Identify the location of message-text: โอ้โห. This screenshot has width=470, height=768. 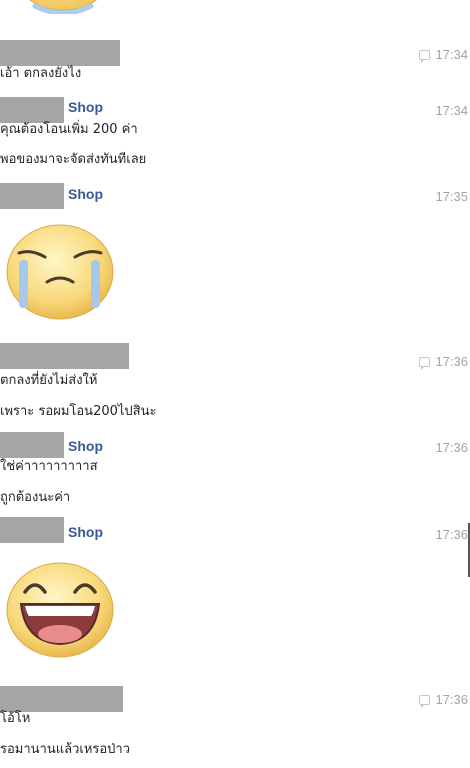
(15, 718).